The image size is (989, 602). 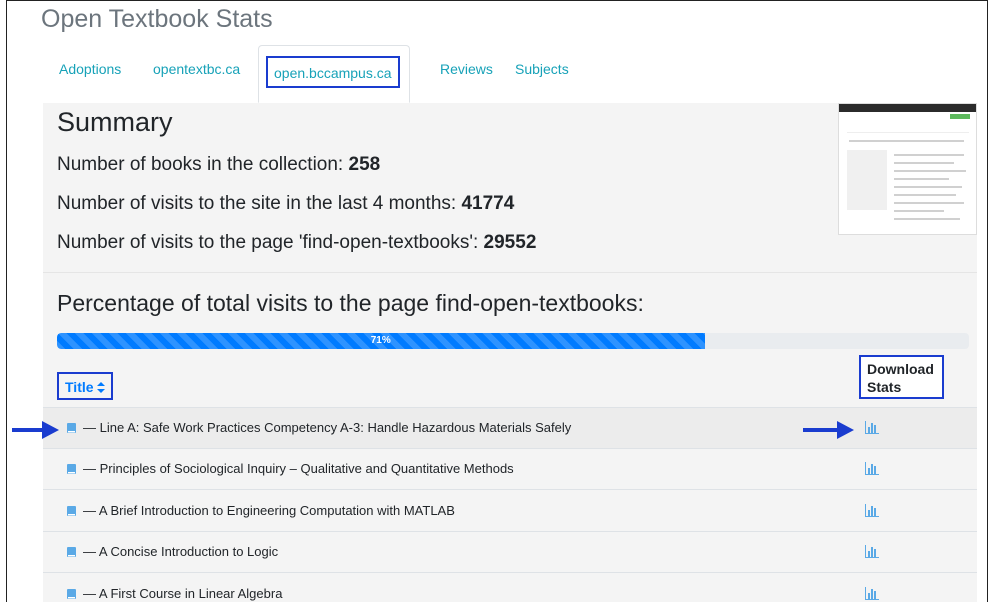 I want to click on sort-by-title-button: Title, so click(x=85, y=386).